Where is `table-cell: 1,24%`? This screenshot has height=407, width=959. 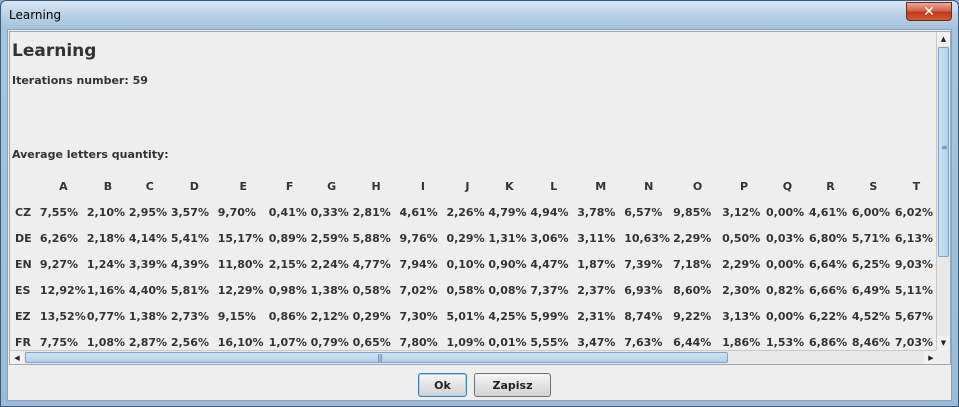
table-cell: 1,24% is located at coordinates (106, 264).